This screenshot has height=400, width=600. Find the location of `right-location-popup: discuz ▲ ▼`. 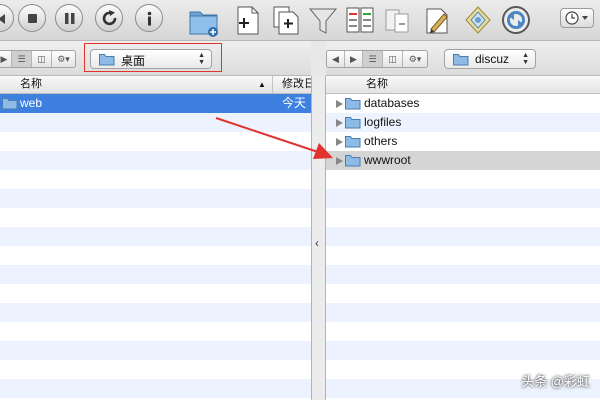

right-location-popup: discuz ▲ ▼ is located at coordinates (490, 59).